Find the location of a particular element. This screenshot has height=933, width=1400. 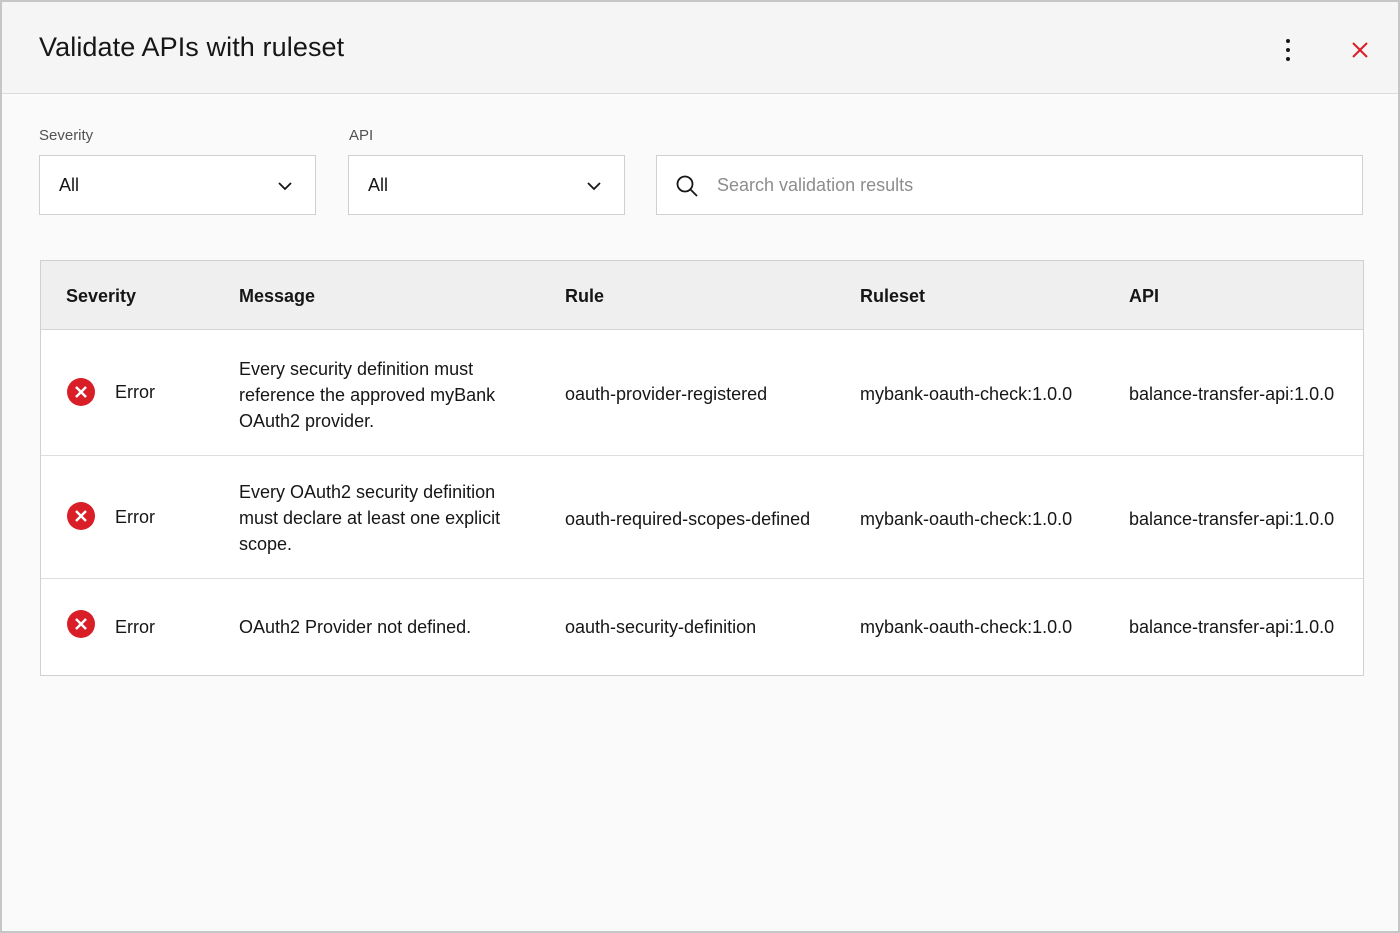

severity-dropdown: All is located at coordinates (177, 185).